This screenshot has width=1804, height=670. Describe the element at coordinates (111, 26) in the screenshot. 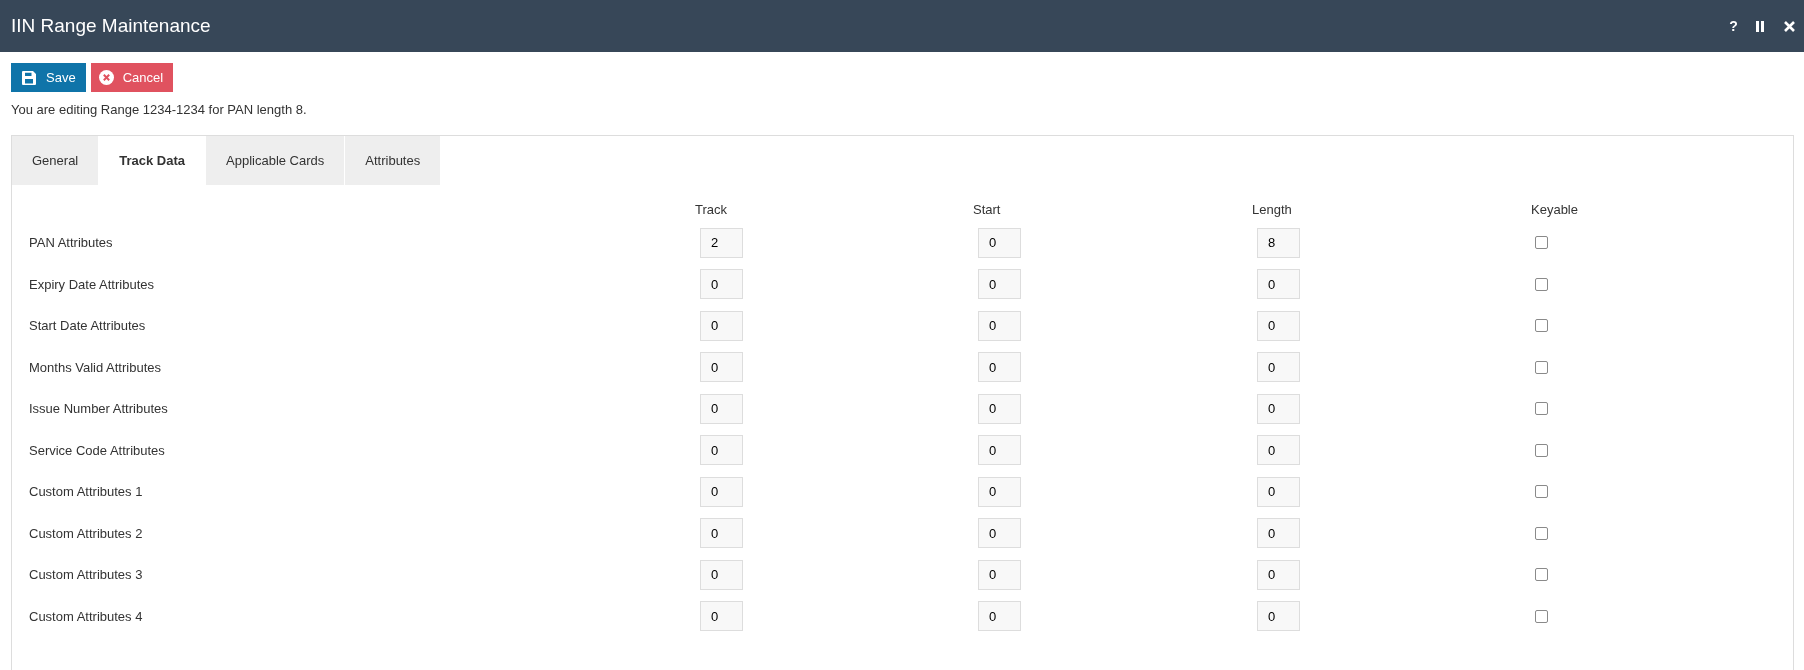

I see `window-title: IIN Range Maintenance` at that location.